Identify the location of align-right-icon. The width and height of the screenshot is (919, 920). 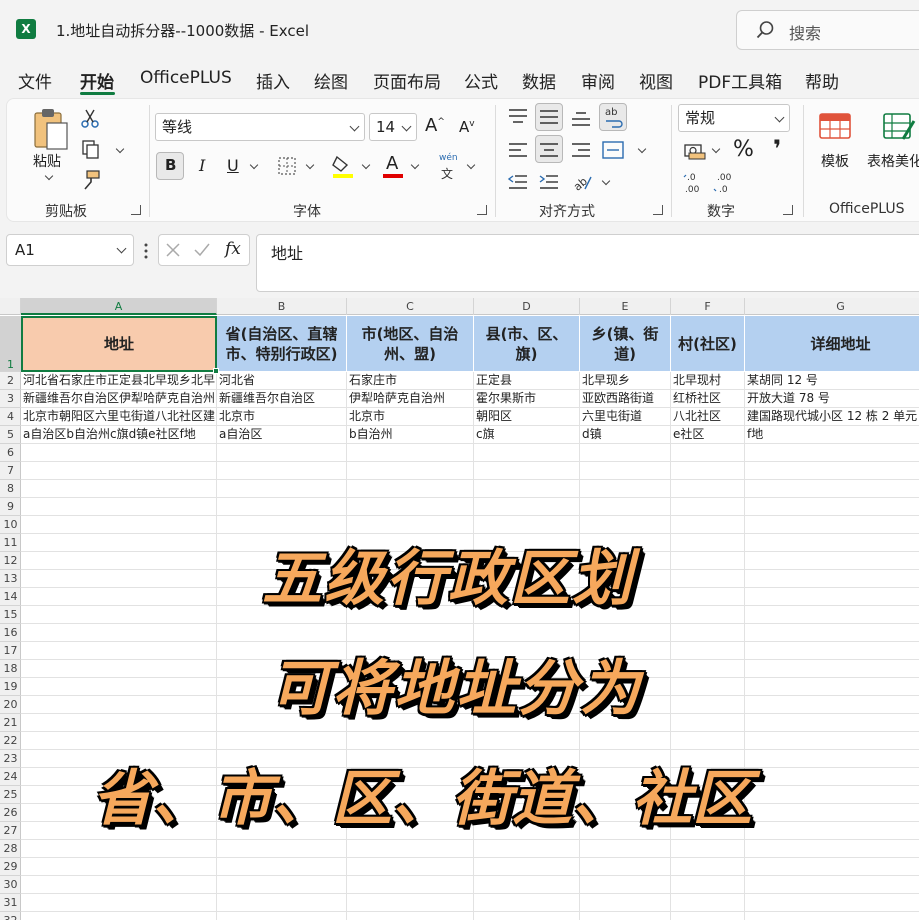
(581, 151).